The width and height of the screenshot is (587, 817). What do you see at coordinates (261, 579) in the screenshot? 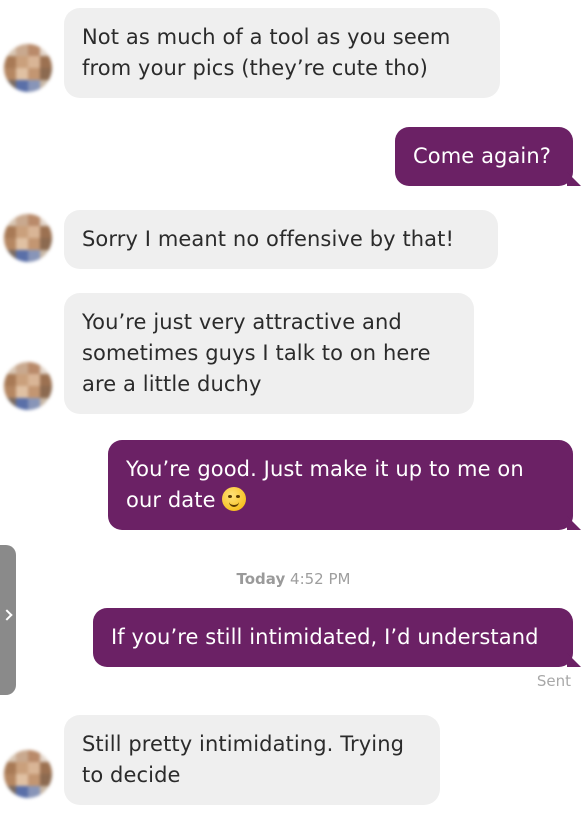
I see `timestamp-day: Today` at bounding box center [261, 579].